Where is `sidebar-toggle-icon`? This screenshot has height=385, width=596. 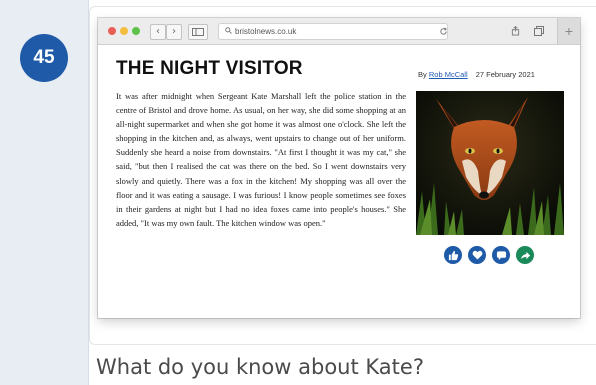 sidebar-toggle-icon is located at coordinates (198, 32).